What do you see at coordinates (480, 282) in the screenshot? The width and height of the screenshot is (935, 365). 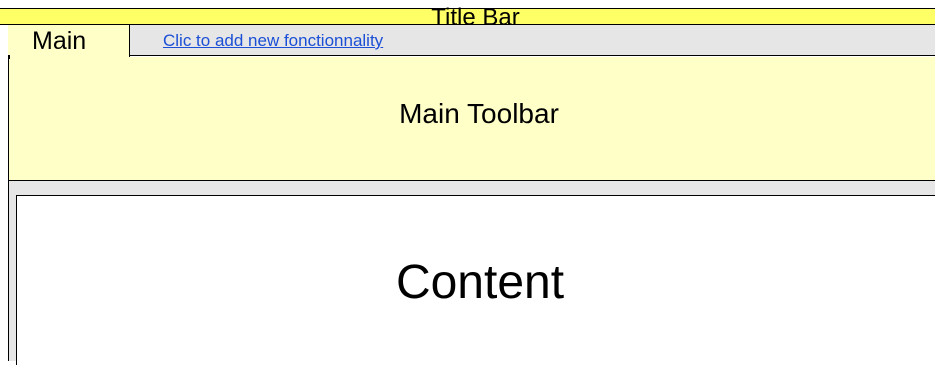 I see `content-label: Content` at bounding box center [480, 282].